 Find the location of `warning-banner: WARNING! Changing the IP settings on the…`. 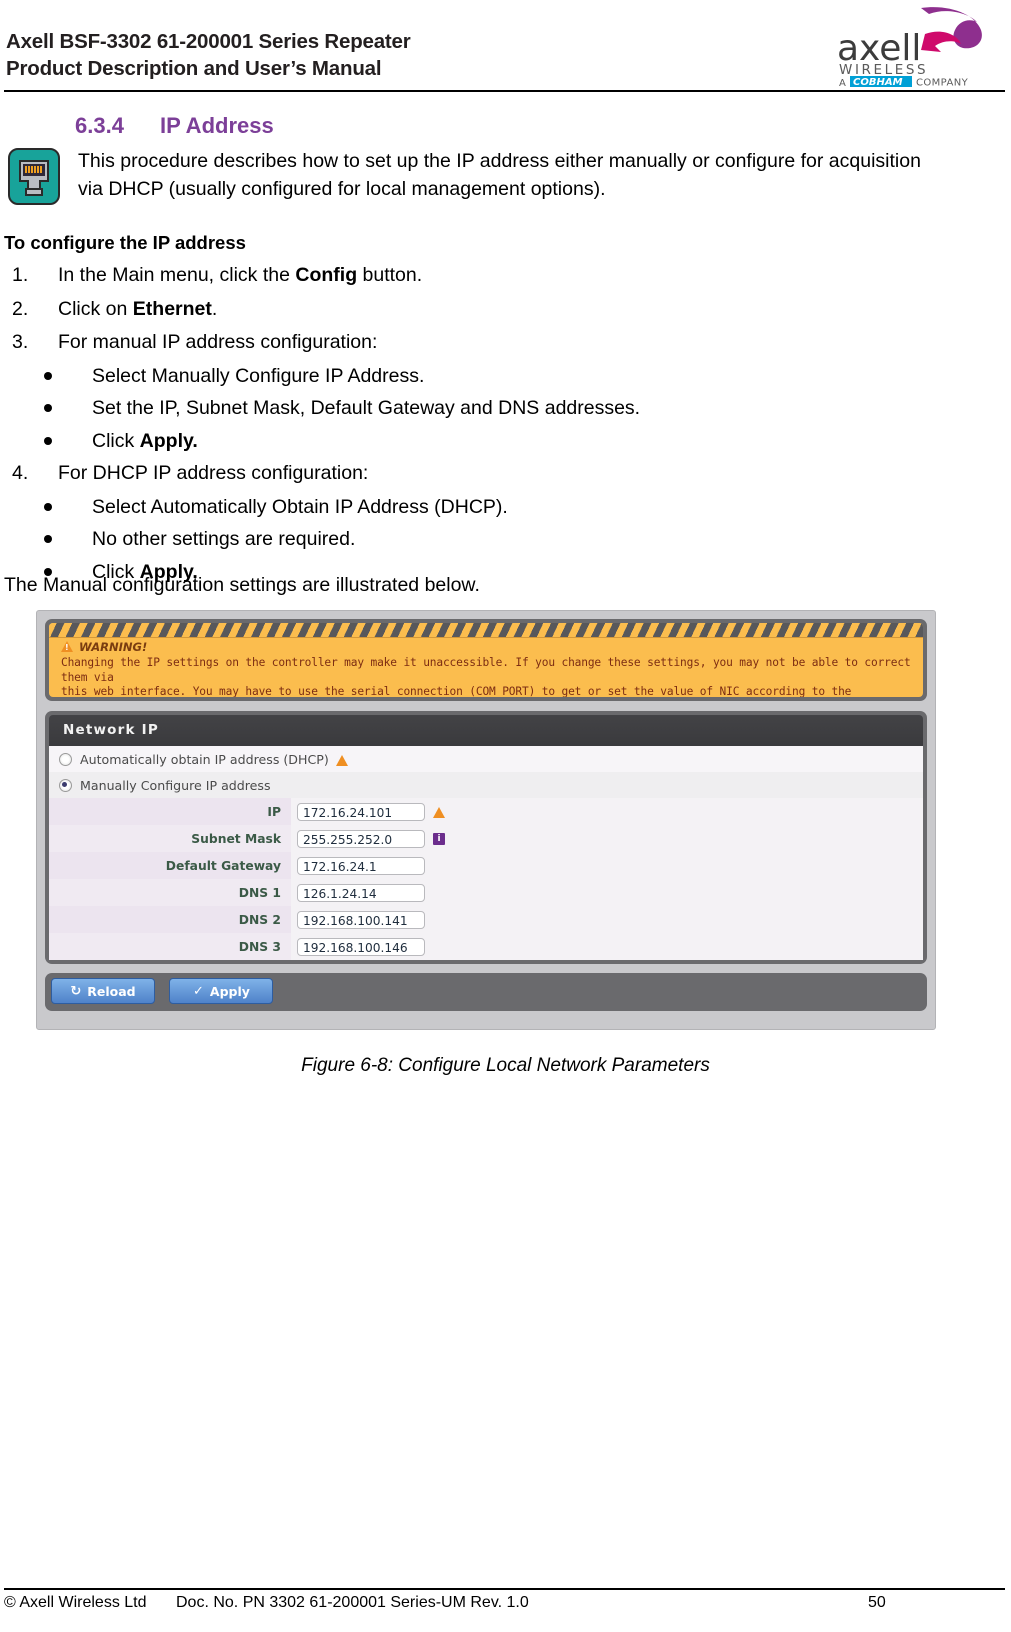

warning-banner: WARNING! Changing the IP settings on the… is located at coordinates (486, 660).